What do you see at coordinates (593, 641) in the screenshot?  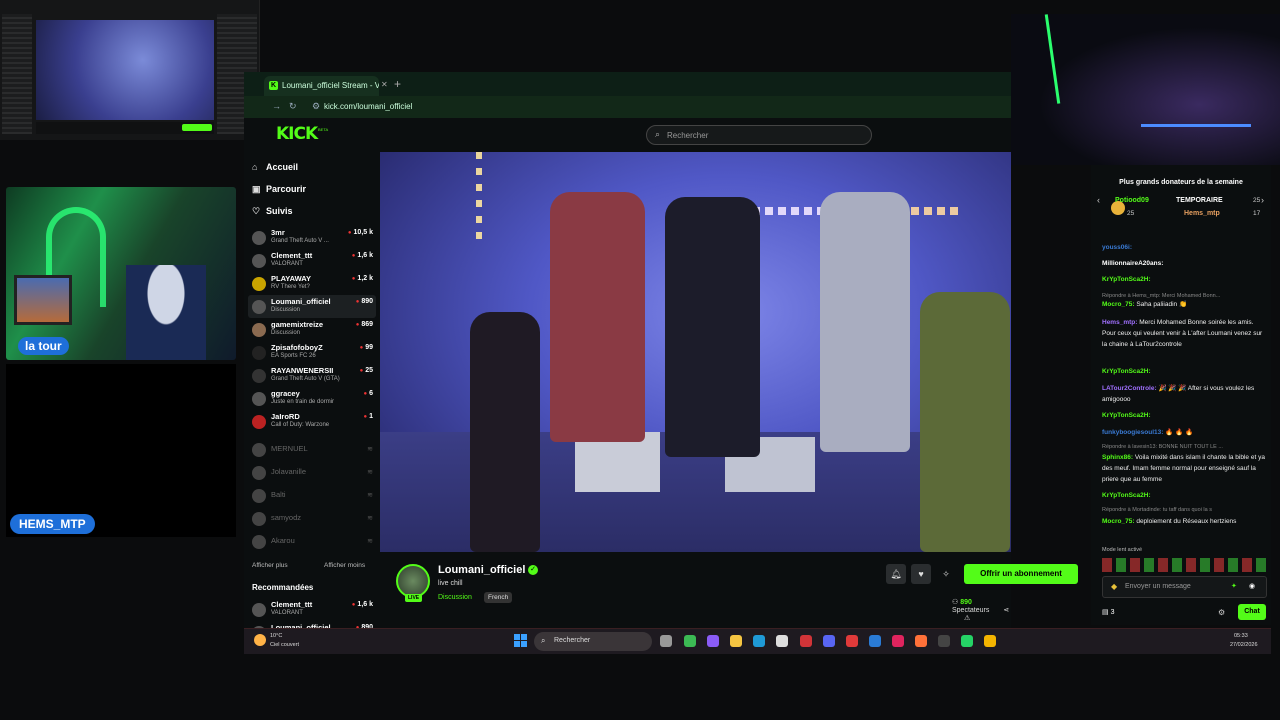 I see `taskbar-search: ⌕ Rechercher` at bounding box center [593, 641].